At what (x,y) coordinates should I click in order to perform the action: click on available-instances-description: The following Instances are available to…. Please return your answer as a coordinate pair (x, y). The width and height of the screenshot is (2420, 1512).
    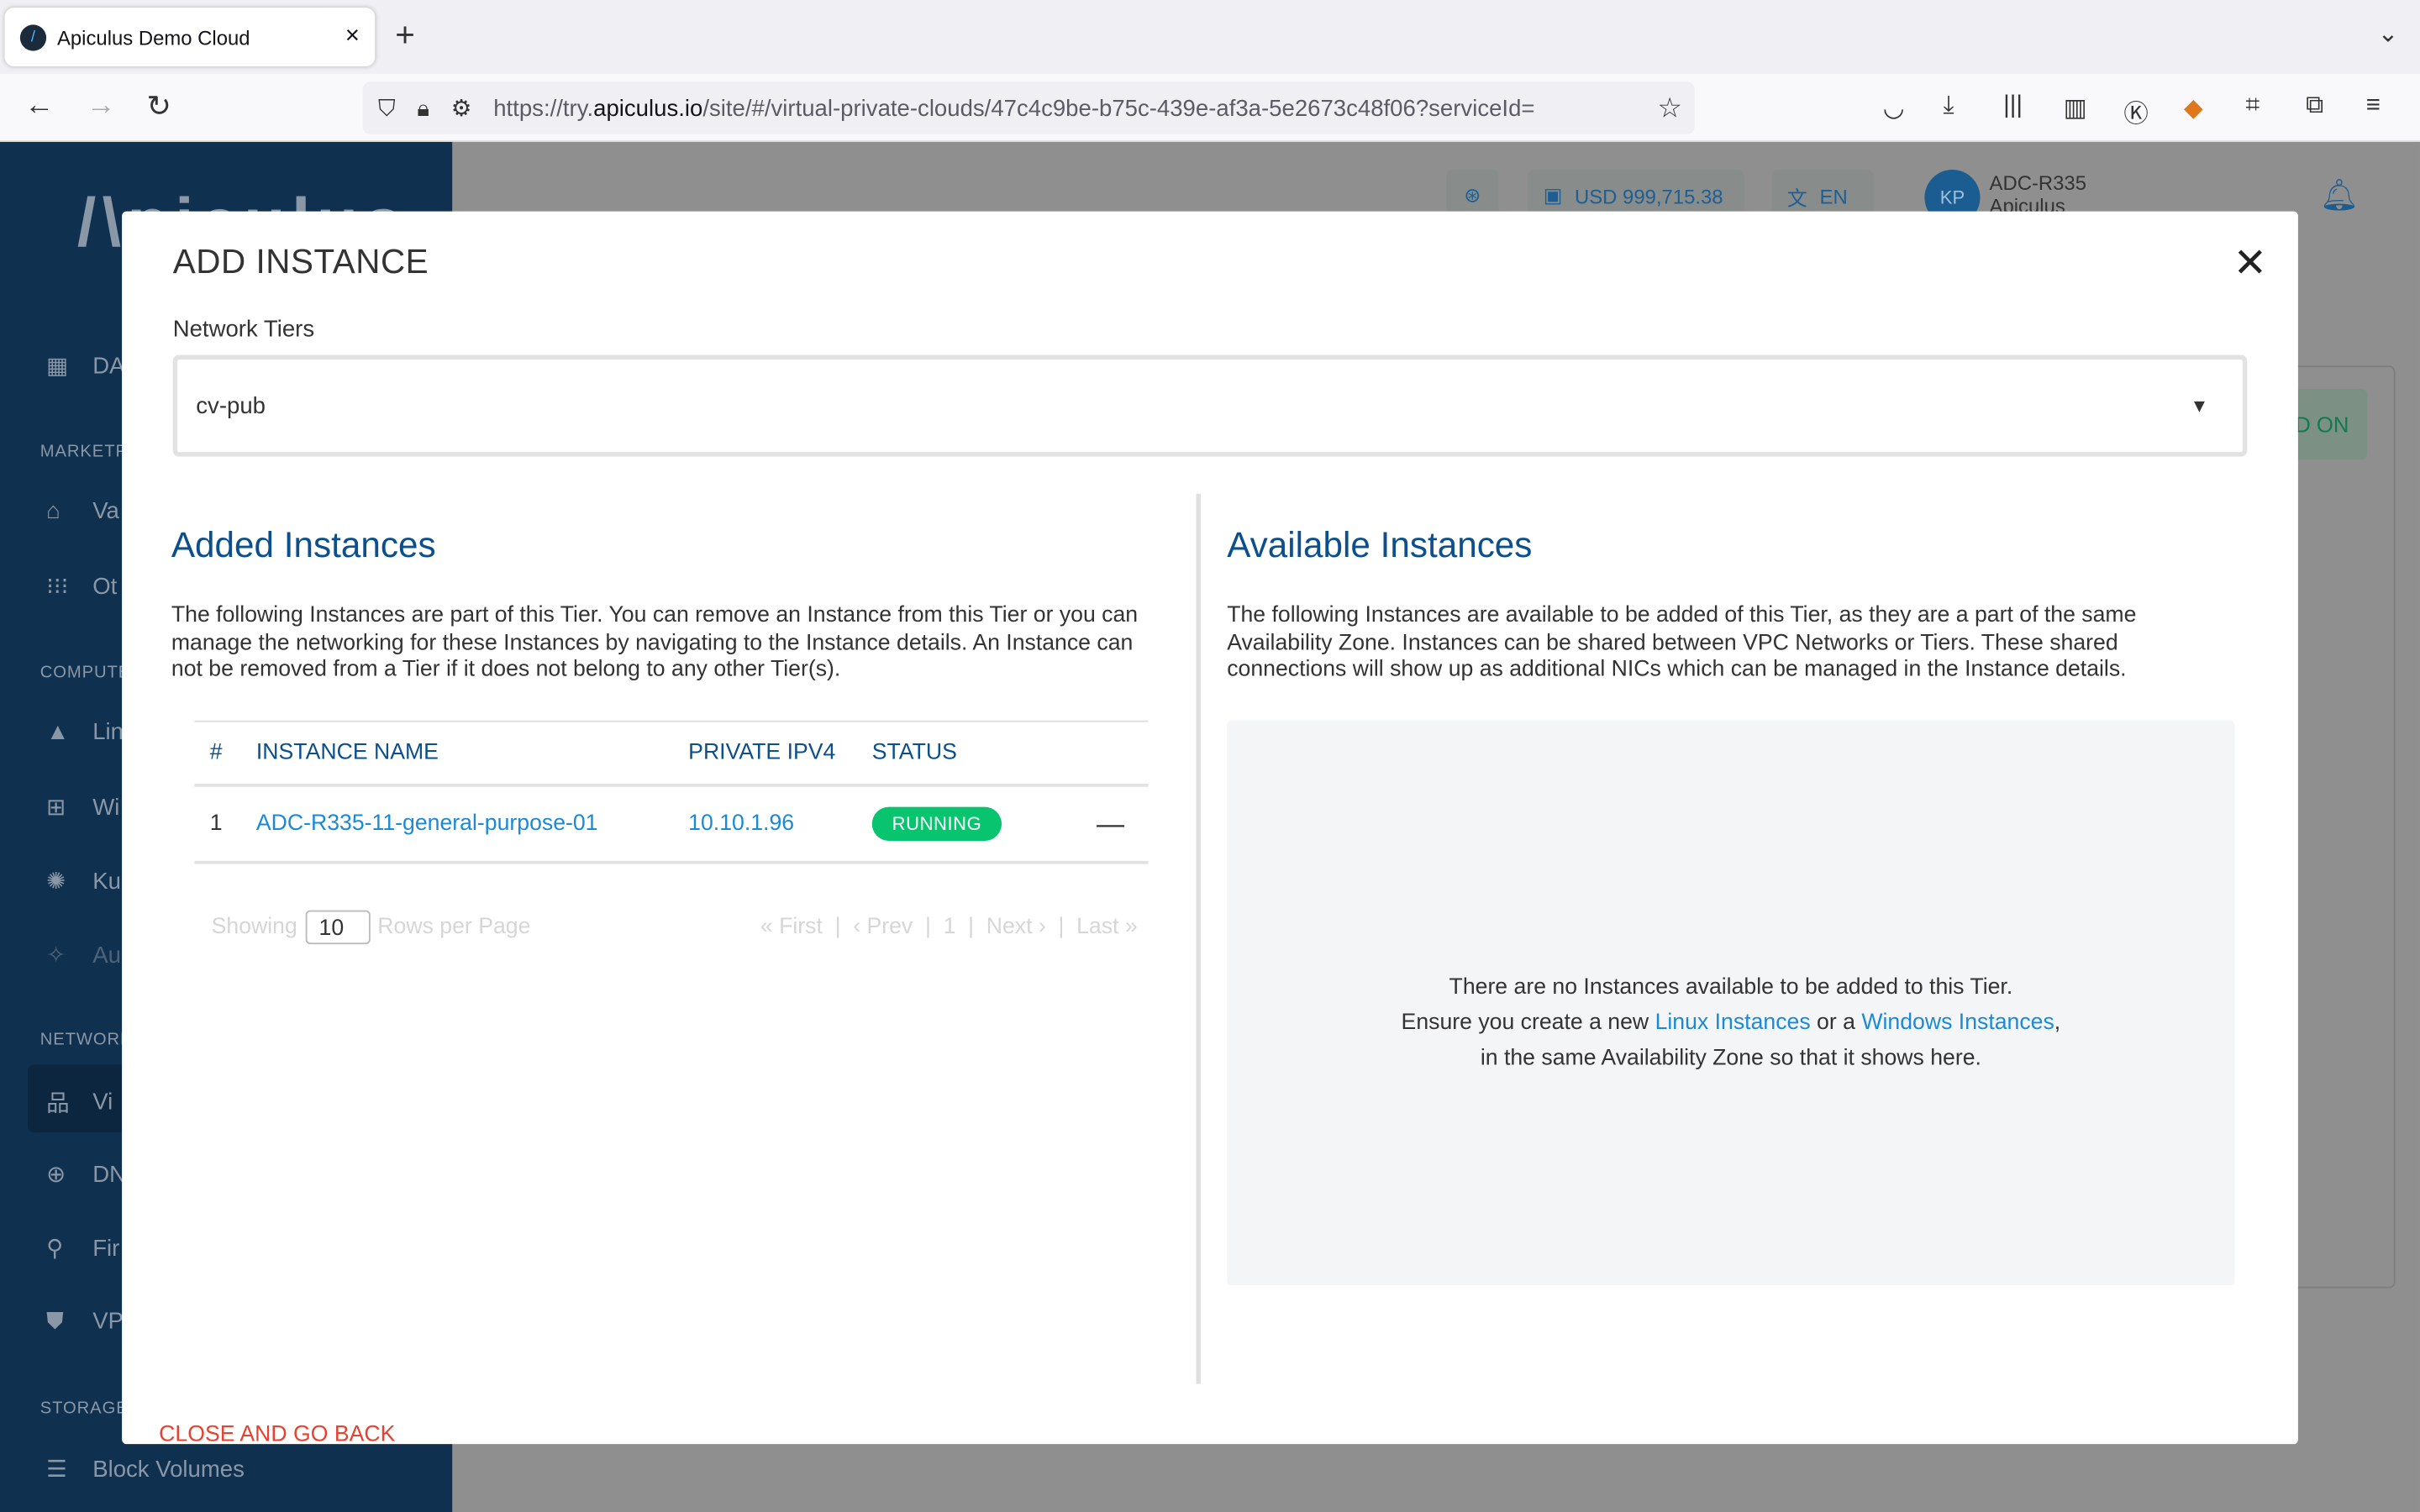
    Looking at the image, I should click on (1682, 642).